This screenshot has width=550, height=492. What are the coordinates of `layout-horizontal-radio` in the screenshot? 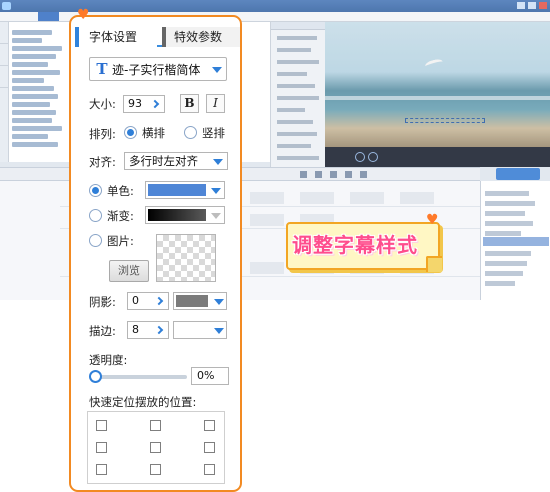 It's located at (130, 132).